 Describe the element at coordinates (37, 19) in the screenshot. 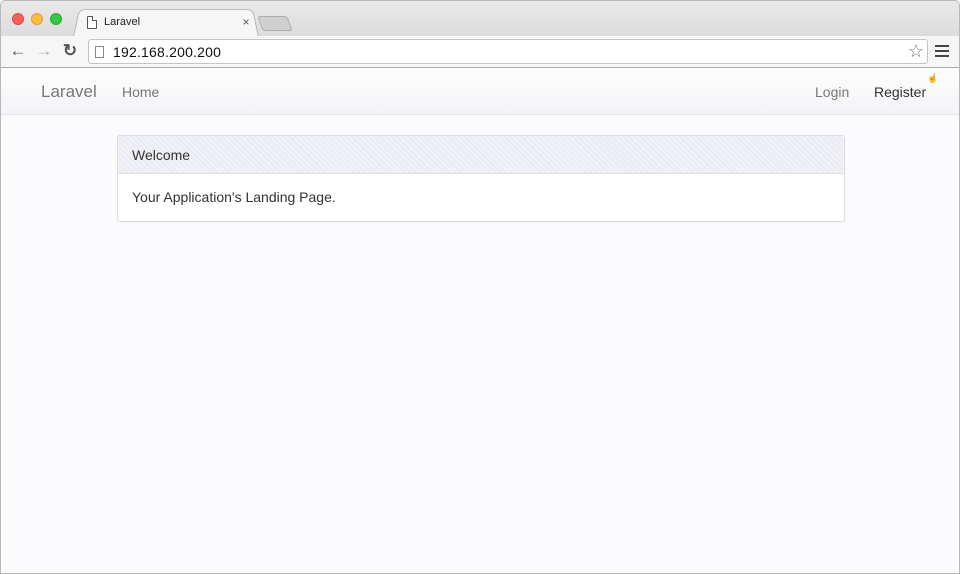

I see `minimize-window-button` at that location.